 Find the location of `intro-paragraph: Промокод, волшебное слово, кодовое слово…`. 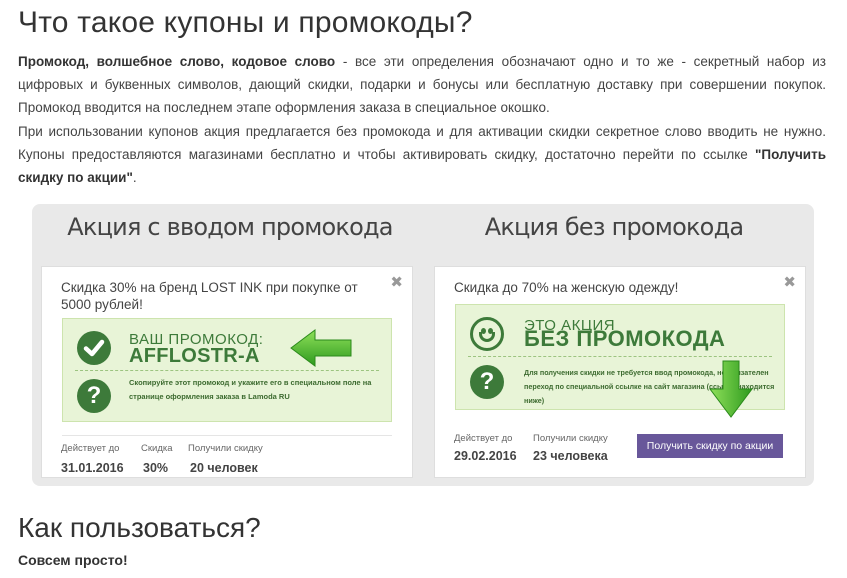

intro-paragraph: Промокод, волшебное слово, кодовое слово… is located at coordinates (422, 84).